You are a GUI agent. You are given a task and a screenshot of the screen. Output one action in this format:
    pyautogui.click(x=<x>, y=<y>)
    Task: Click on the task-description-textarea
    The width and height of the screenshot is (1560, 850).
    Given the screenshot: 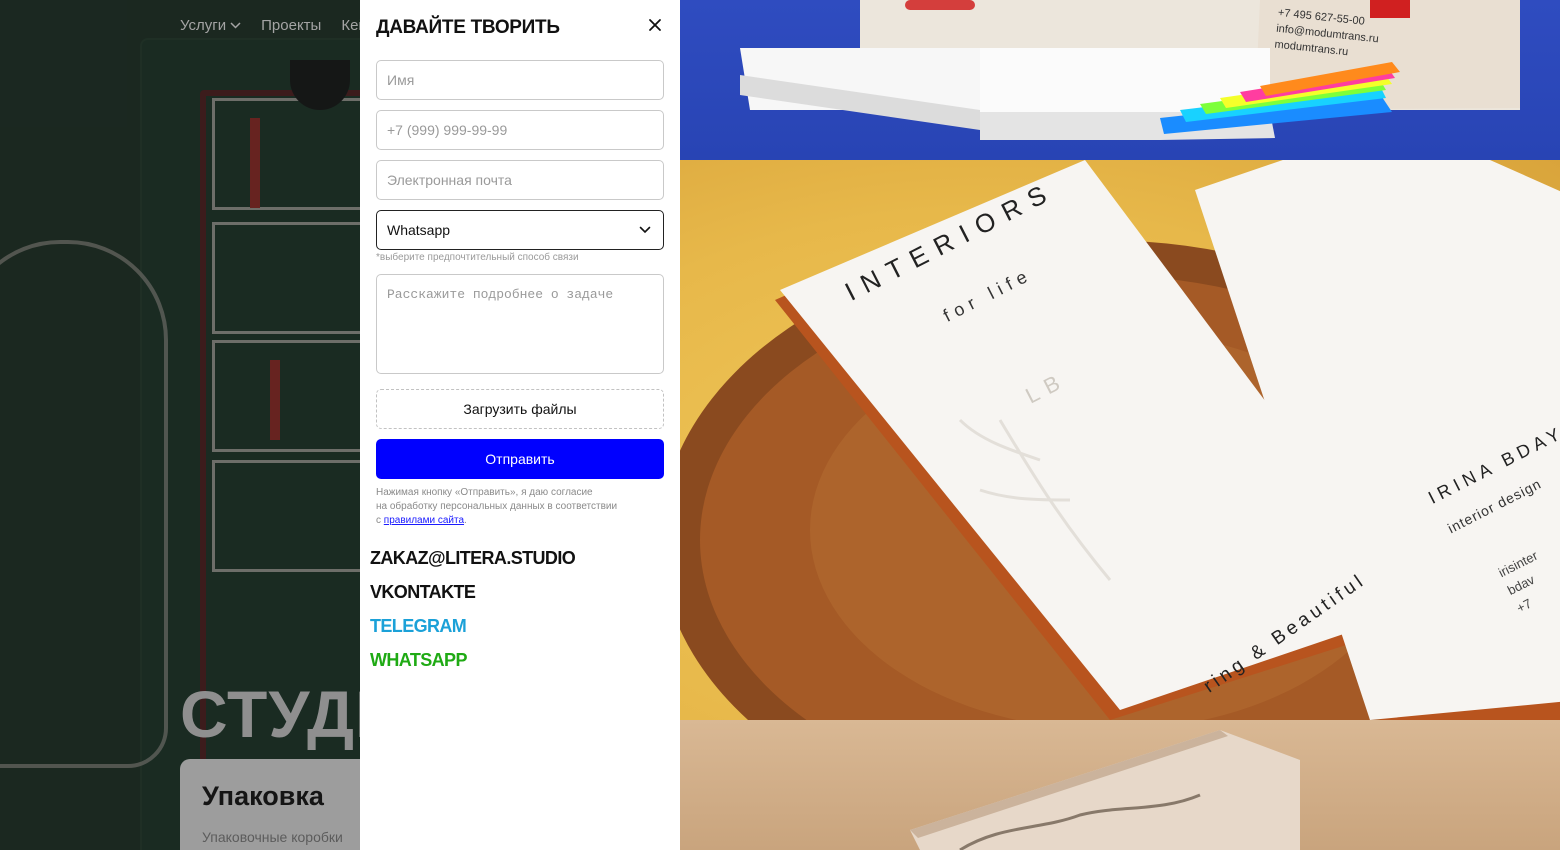 What is the action you would take?
    pyautogui.click(x=520, y=324)
    